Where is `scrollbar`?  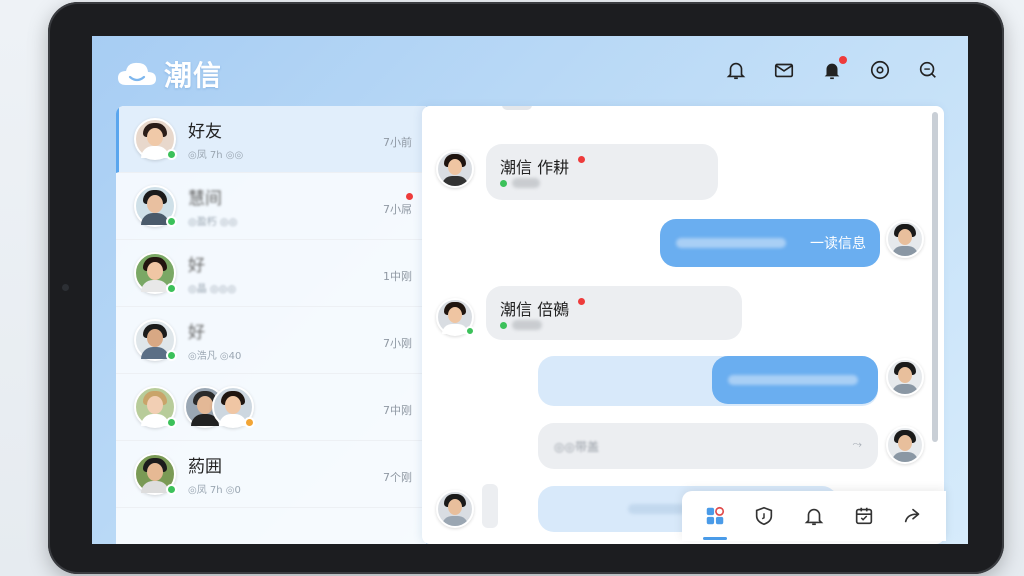 scrollbar is located at coordinates (935, 277).